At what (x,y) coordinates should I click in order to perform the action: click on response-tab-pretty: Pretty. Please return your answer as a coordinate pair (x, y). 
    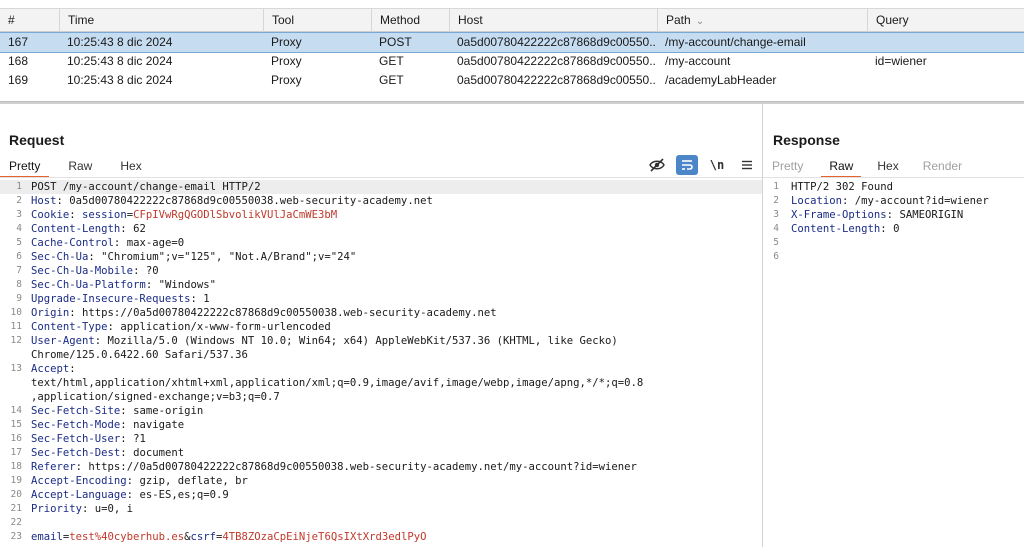
    Looking at the image, I should click on (787, 167).